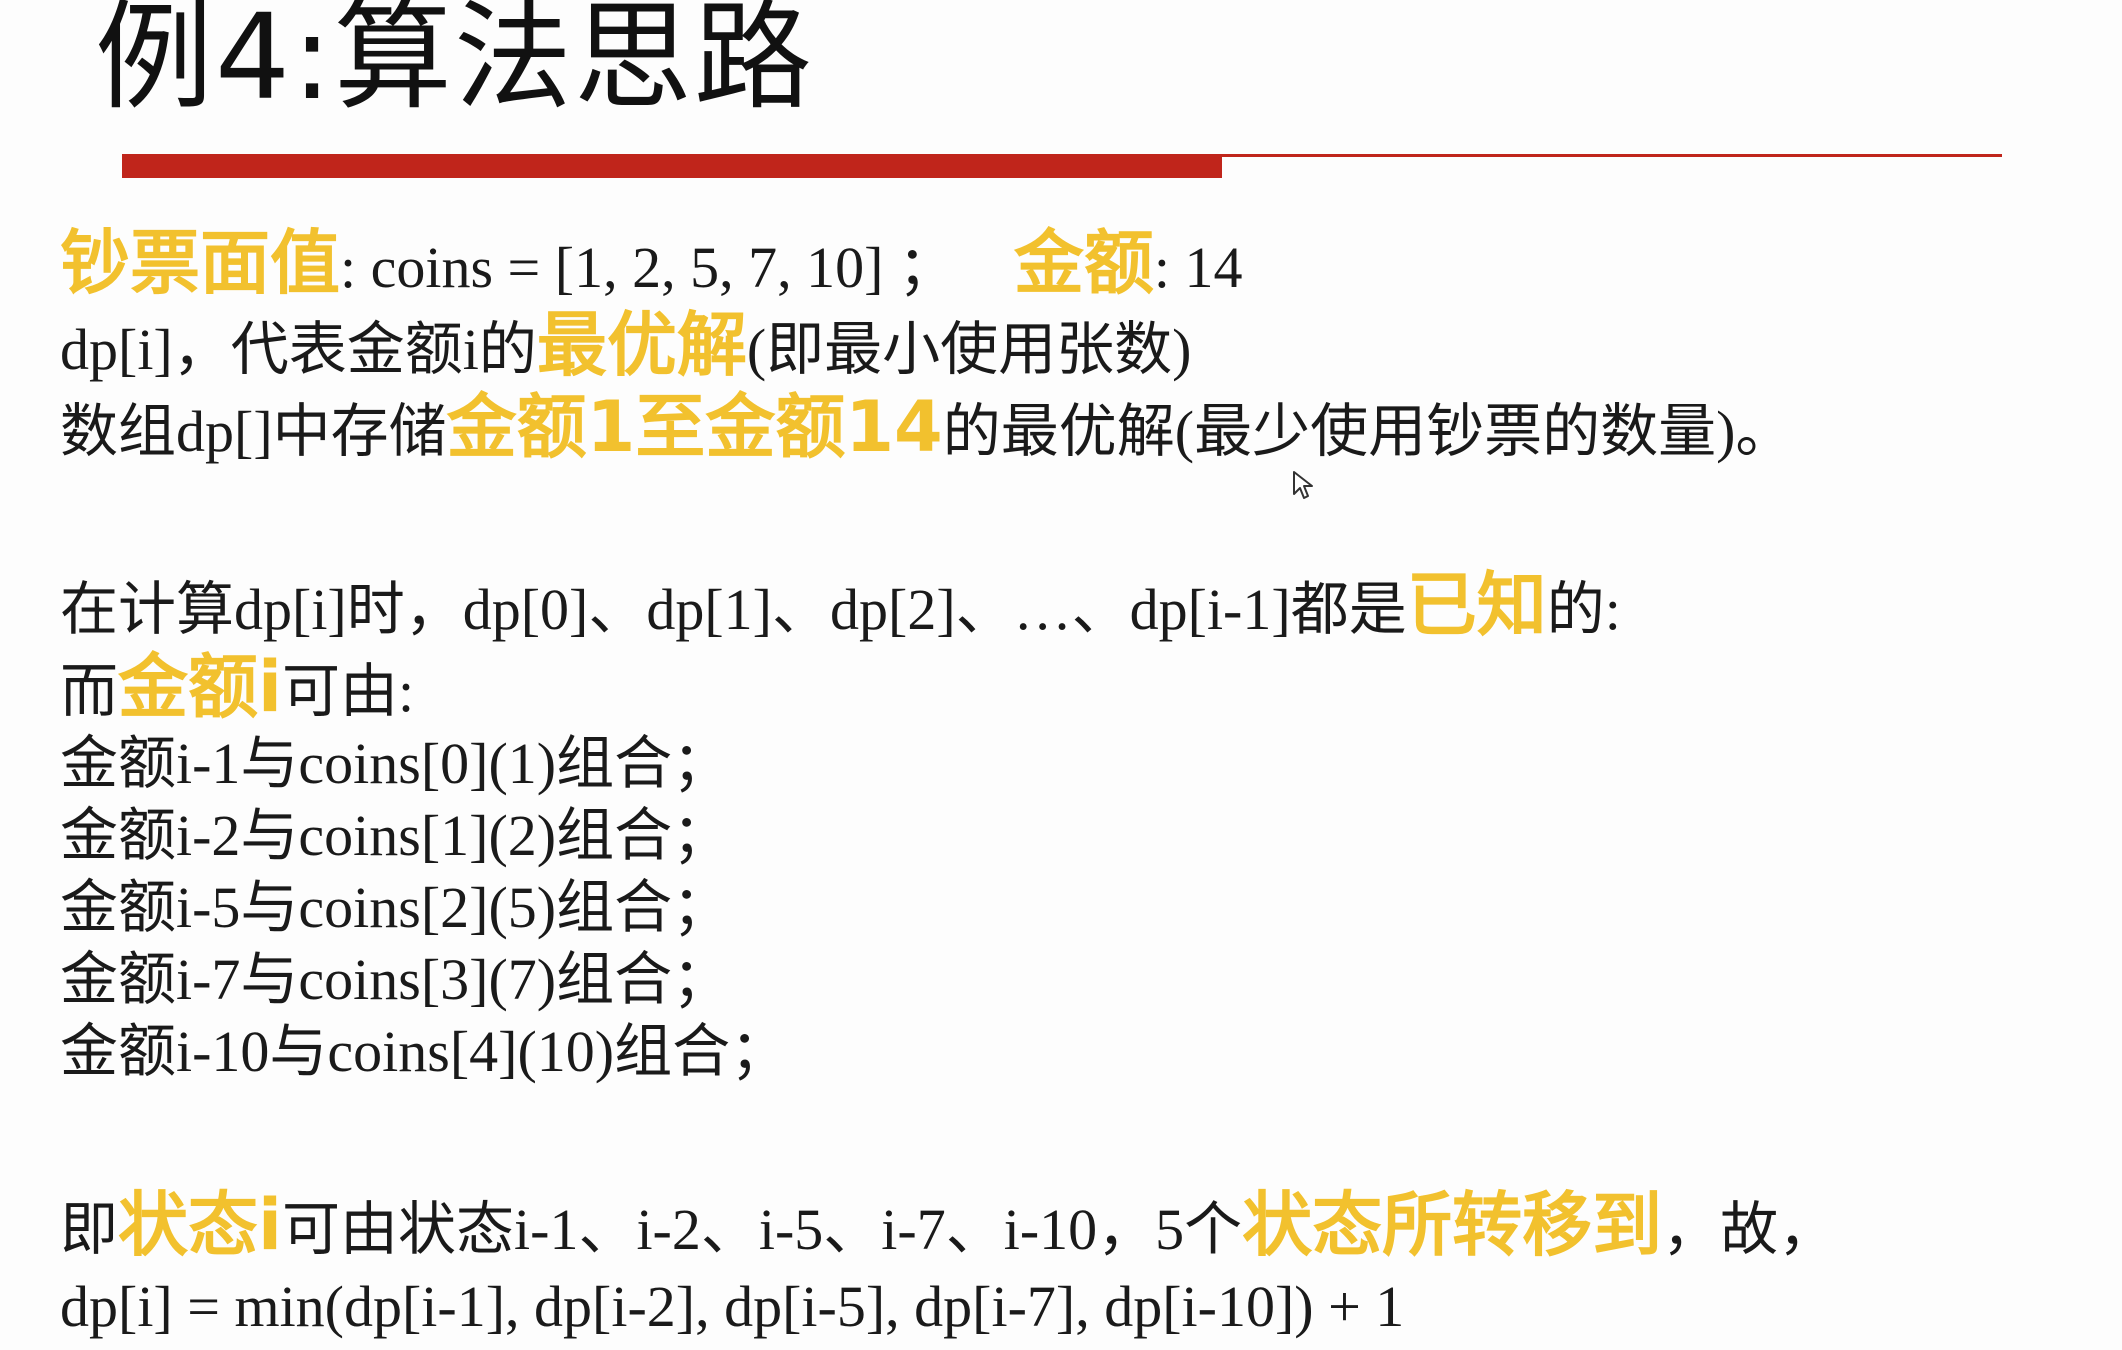 This screenshot has height=1350, width=2122. What do you see at coordinates (694, 427) in the screenshot?
I see `highlight-amount-range: 金额1至金额14` at bounding box center [694, 427].